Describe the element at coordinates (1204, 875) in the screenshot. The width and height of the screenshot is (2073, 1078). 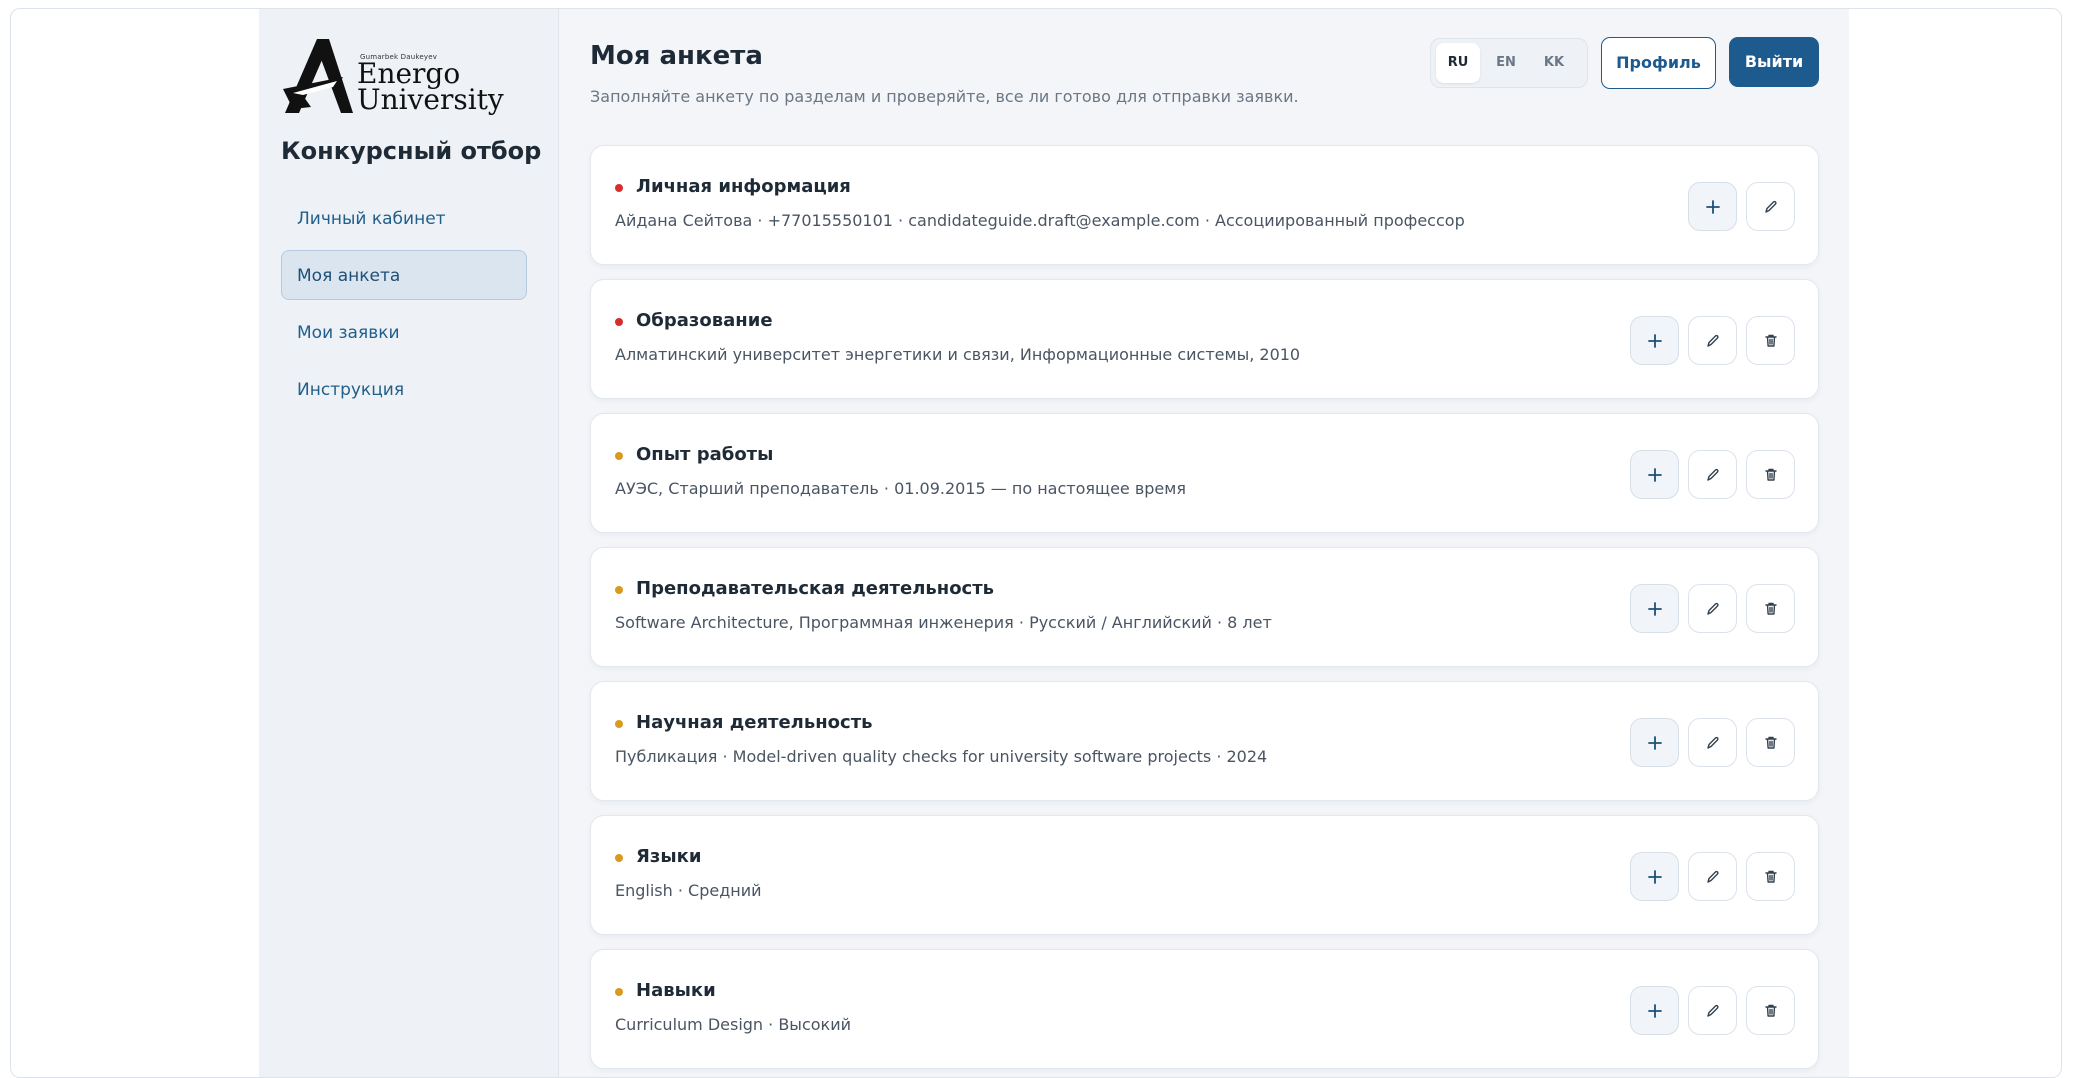
I see `section-card: Языки English · Средний` at that location.